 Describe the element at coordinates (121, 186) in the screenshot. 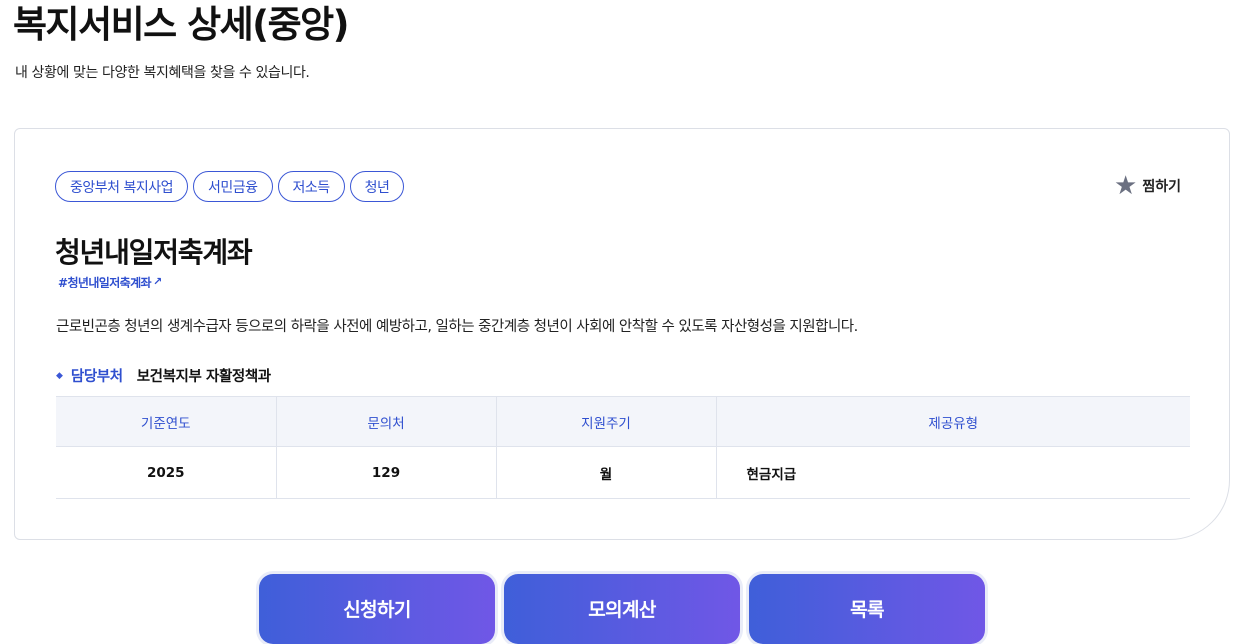

I see `category-tag: 중앙부처 복지사업` at that location.